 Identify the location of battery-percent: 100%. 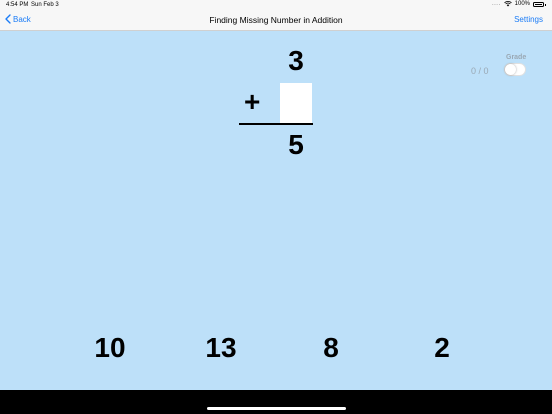
(522, 4).